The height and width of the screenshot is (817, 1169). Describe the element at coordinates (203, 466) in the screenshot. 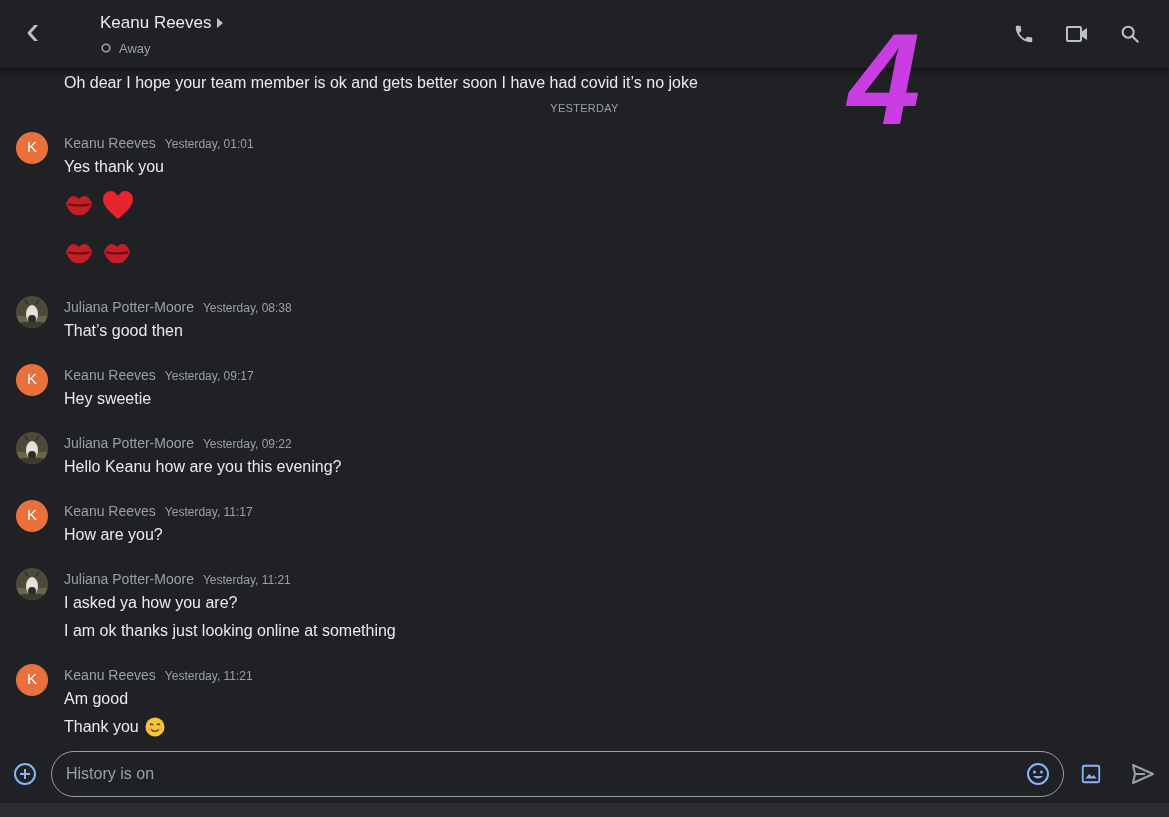

I see `message-text: Hello Keanu how are you this evening?` at that location.